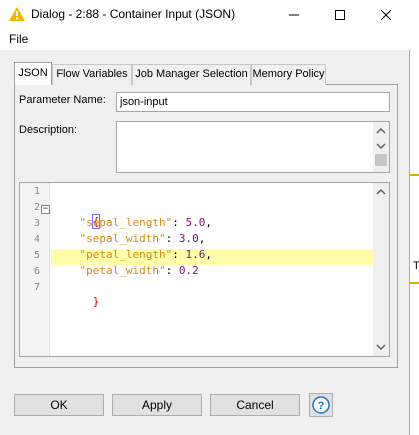 The image size is (419, 435). I want to click on tab-label: Memory Policy, so click(288, 74).